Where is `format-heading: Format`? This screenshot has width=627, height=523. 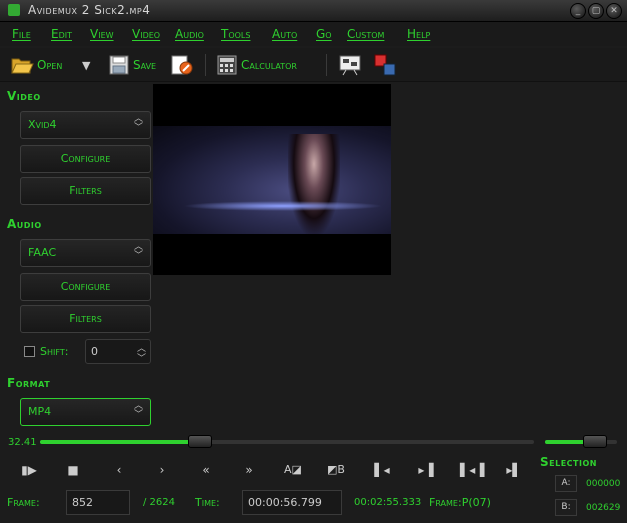
format-heading: Format is located at coordinates (29, 383).